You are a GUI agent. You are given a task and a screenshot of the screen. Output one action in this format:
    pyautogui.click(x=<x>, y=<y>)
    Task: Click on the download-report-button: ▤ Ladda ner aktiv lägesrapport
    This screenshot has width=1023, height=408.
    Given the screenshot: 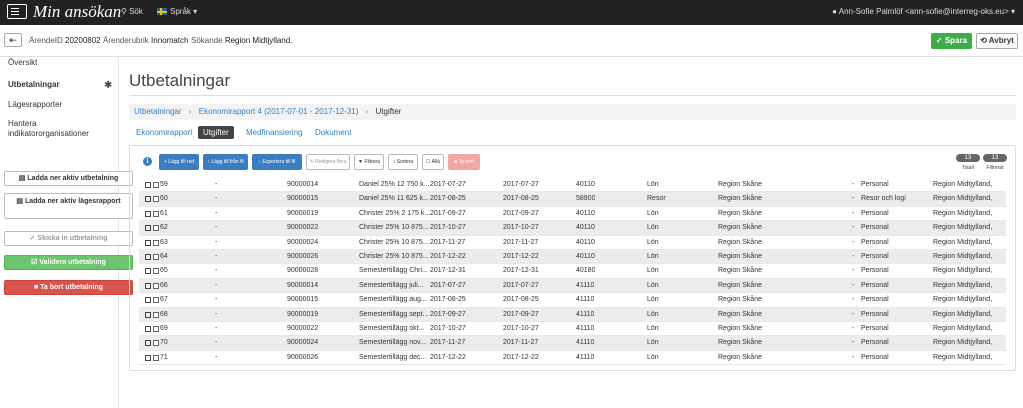 What is the action you would take?
    pyautogui.click(x=68, y=206)
    